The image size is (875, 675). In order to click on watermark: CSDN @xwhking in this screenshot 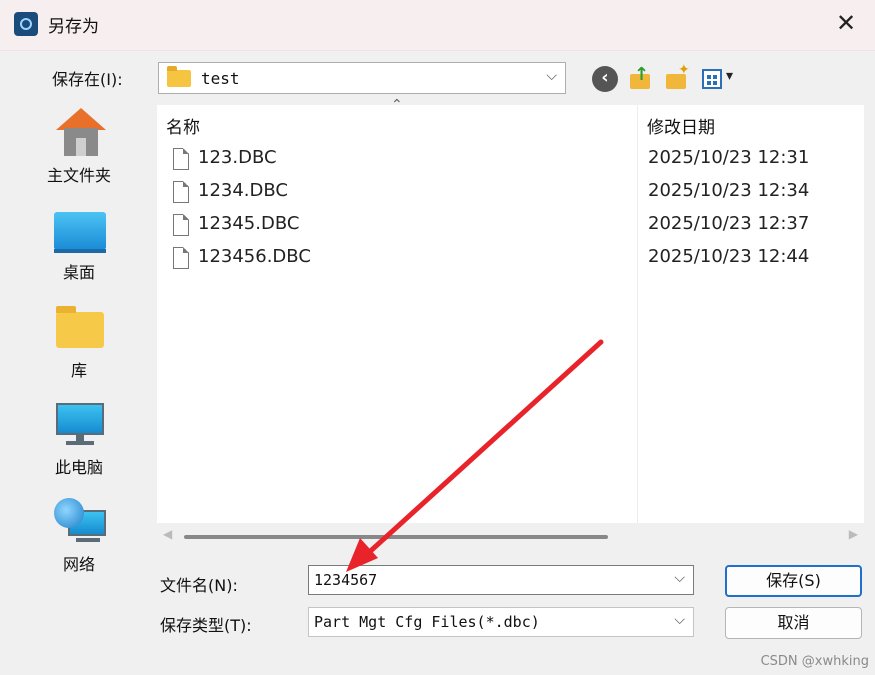, I will do `click(814, 661)`.